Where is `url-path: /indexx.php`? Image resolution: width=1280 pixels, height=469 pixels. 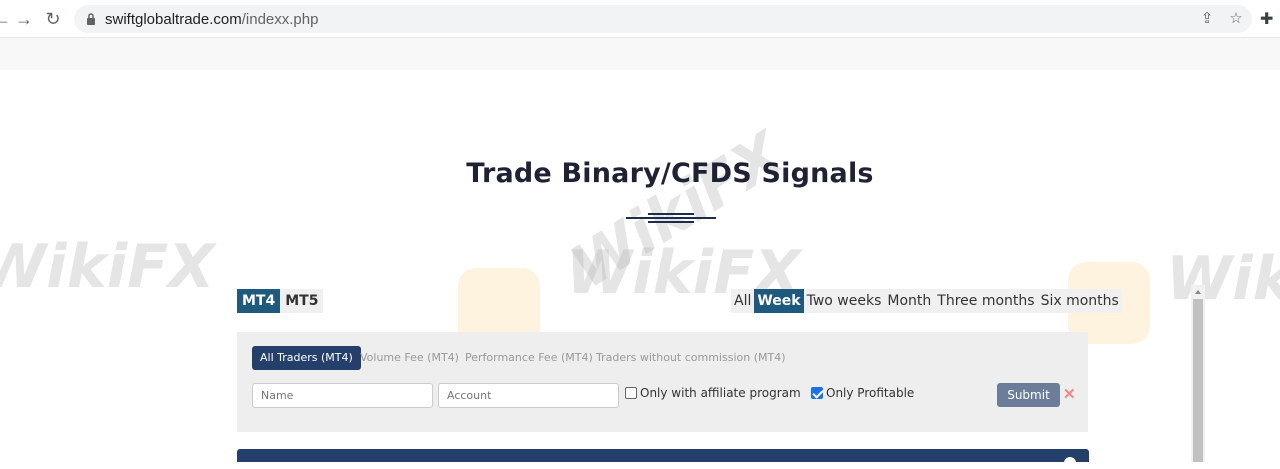 url-path: /indexx.php is located at coordinates (280, 19).